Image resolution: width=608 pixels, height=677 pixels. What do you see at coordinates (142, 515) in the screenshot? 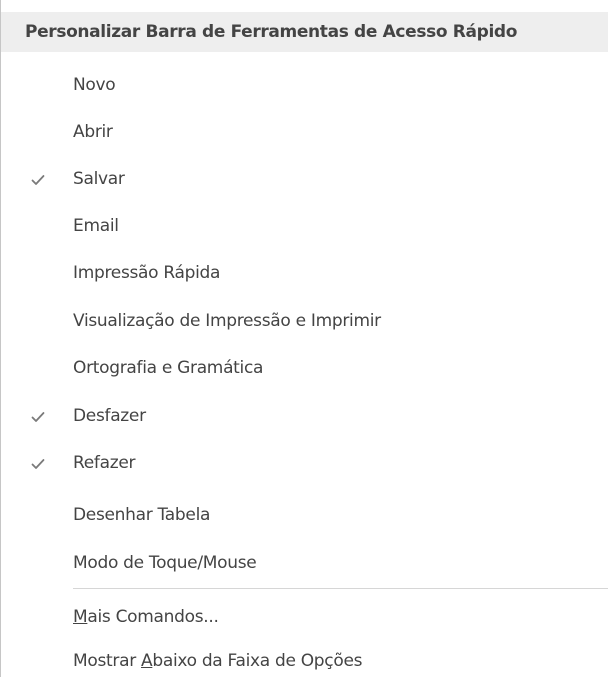
I see `menu-item-label: Desenhar Tabela` at bounding box center [142, 515].